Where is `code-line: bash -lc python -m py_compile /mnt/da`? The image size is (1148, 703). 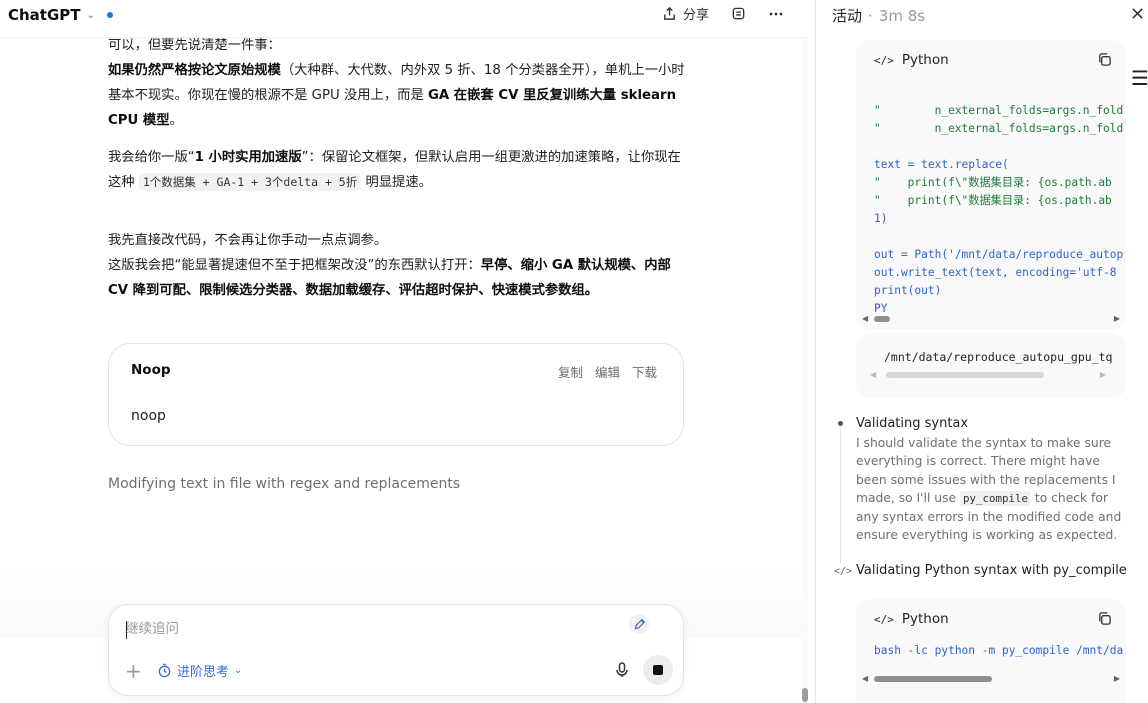 code-line: bash -lc python -m py_compile /mnt/da is located at coordinates (999, 650).